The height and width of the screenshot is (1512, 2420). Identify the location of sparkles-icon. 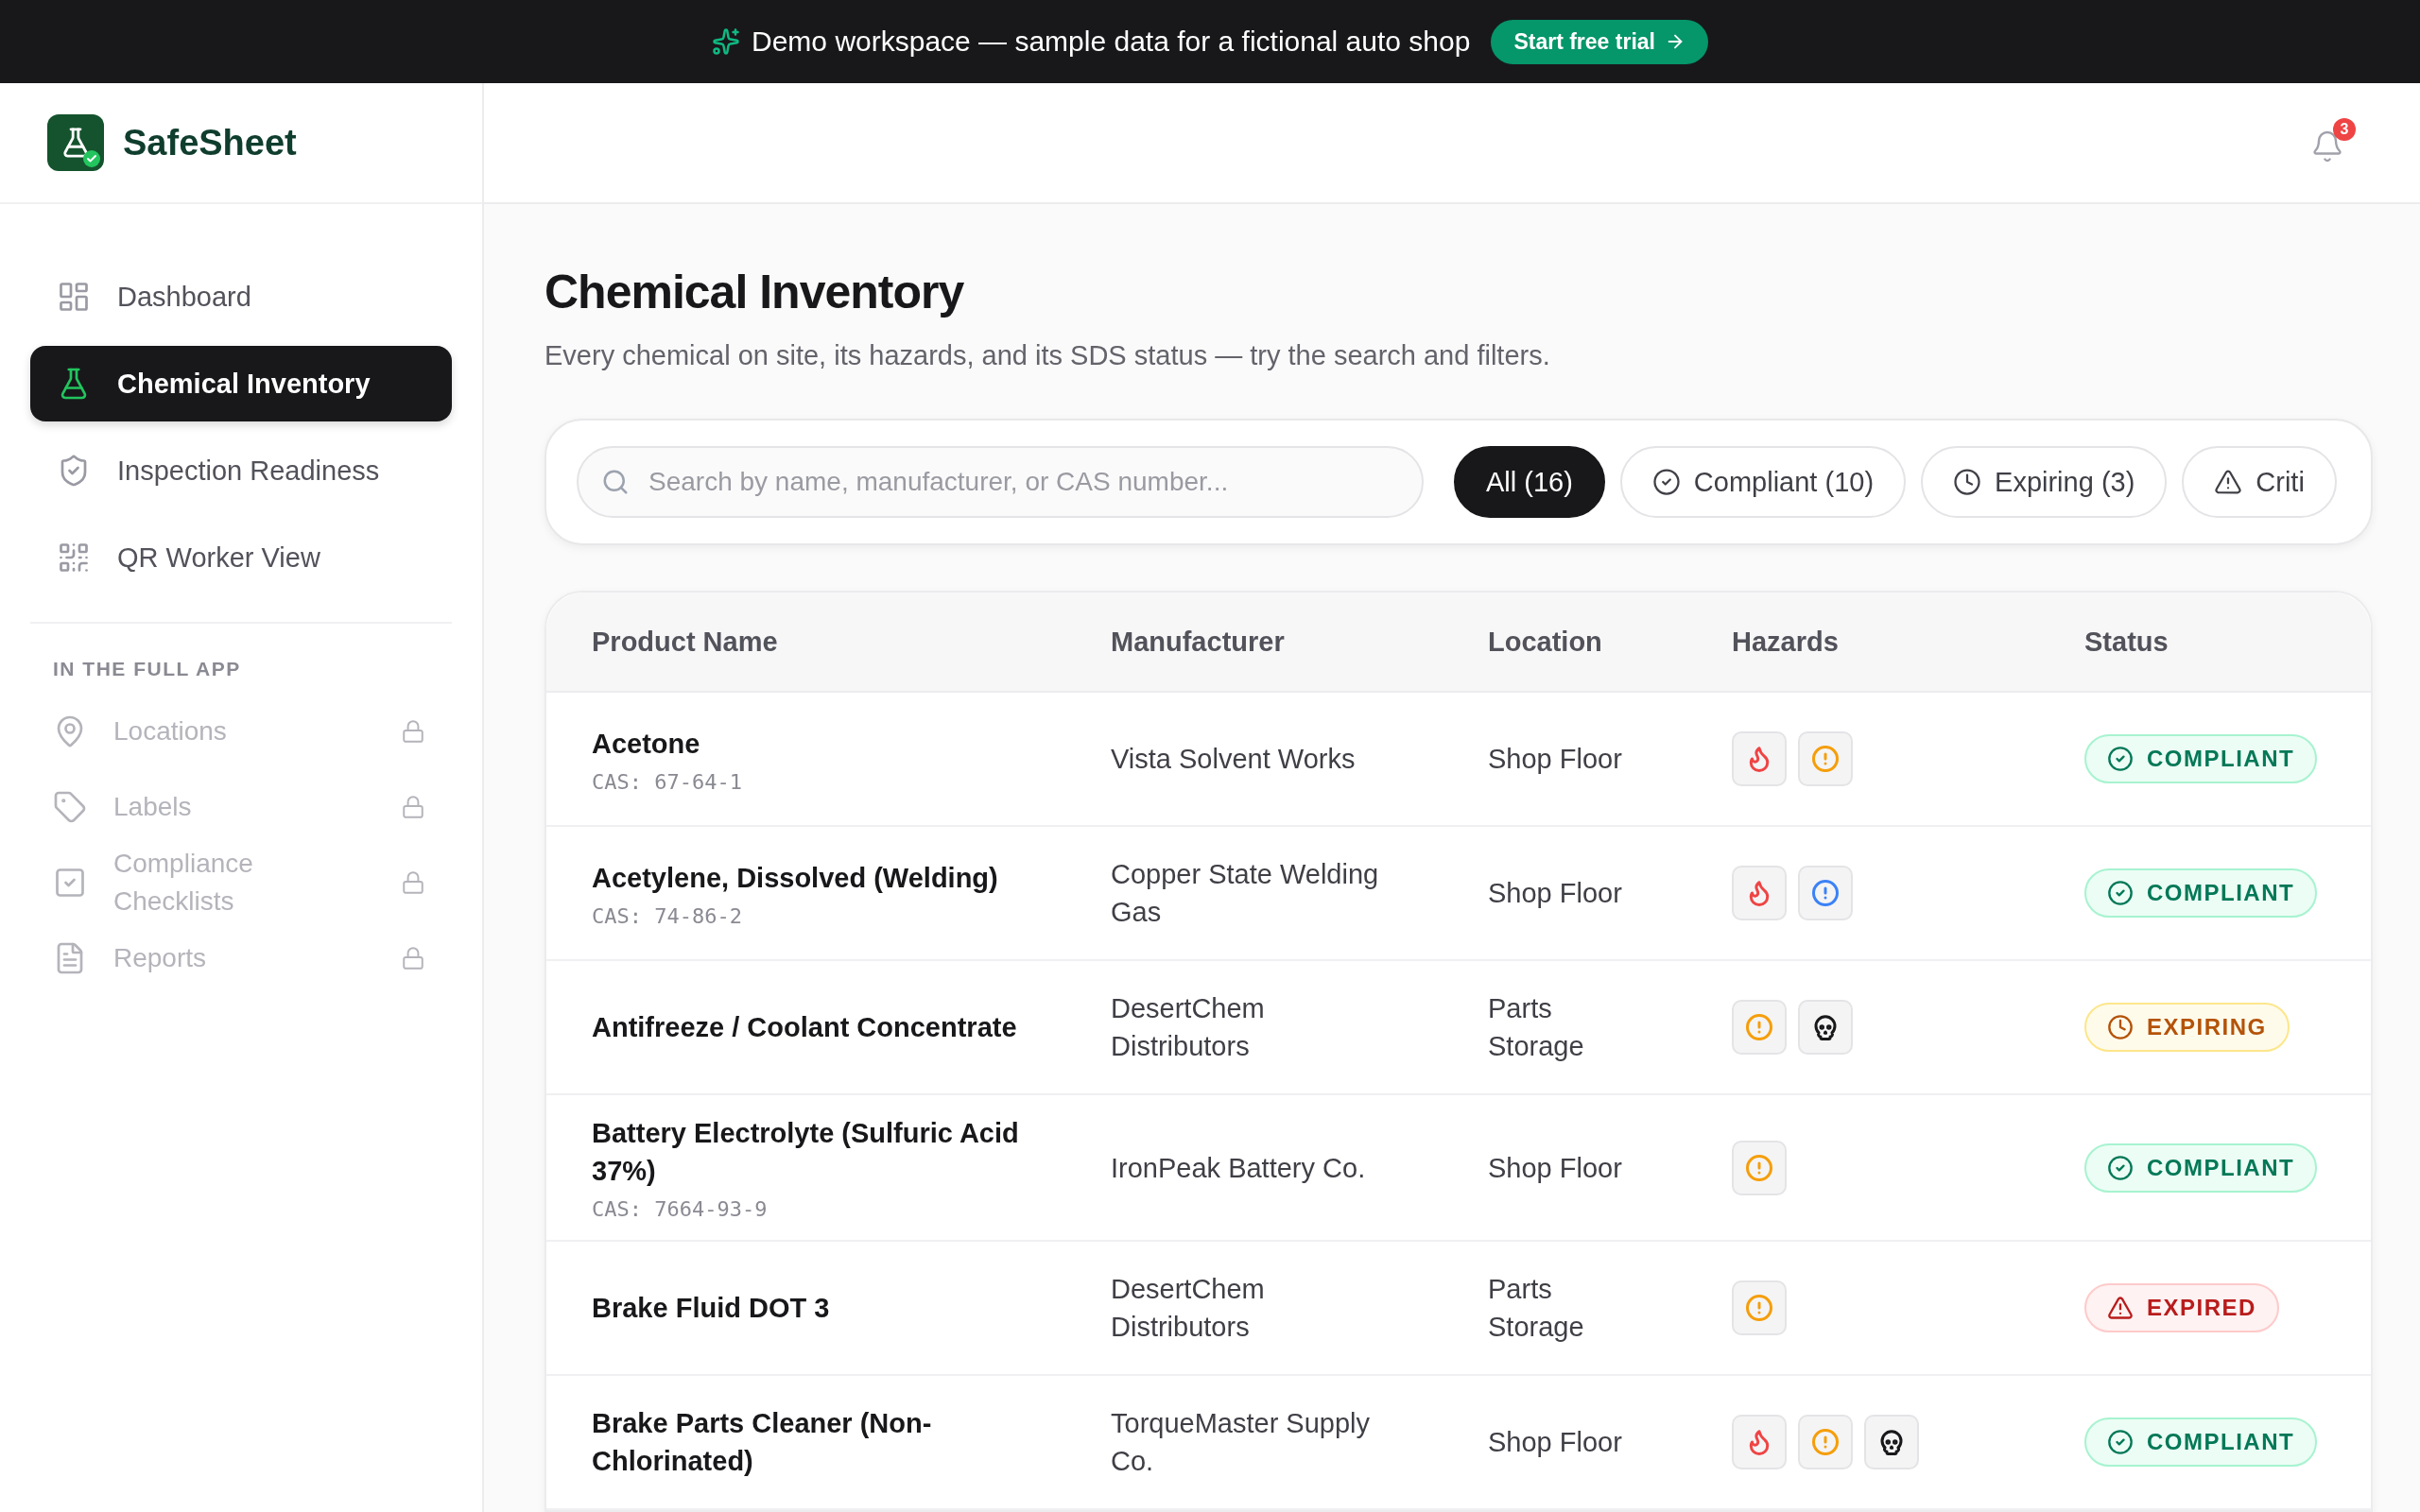
(726, 41).